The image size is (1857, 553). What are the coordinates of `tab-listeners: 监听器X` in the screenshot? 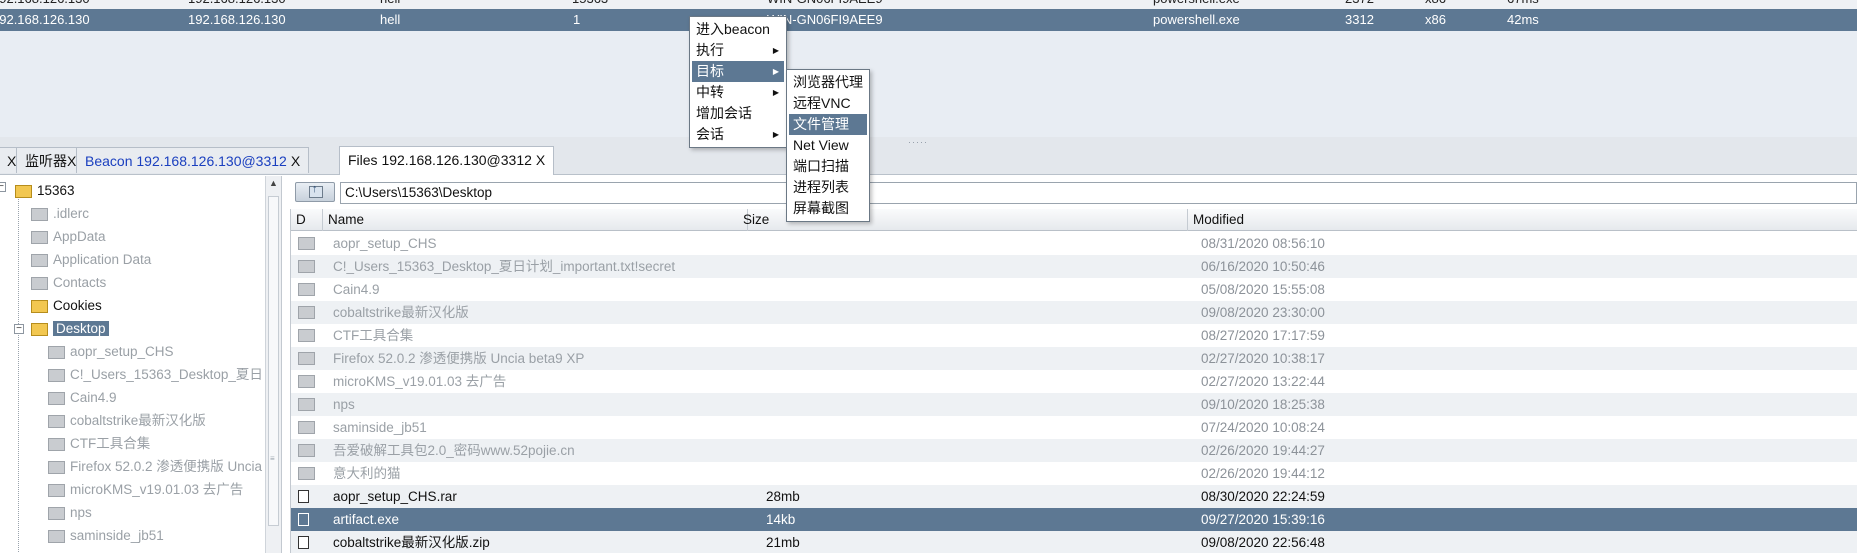 It's located at (51, 160).